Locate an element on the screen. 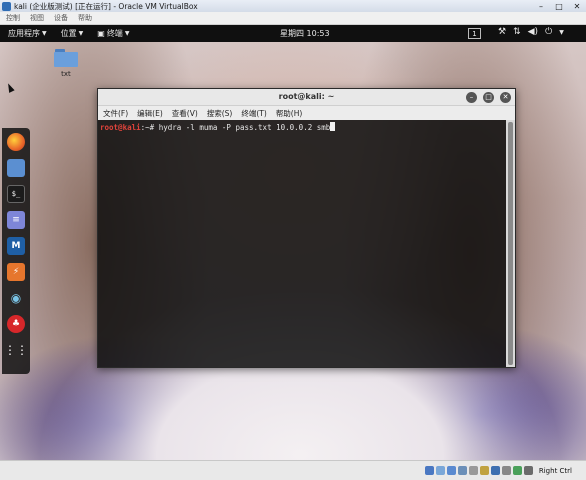 The width and height of the screenshot is (586, 480). prompt-user: root@kali is located at coordinates (120, 127).